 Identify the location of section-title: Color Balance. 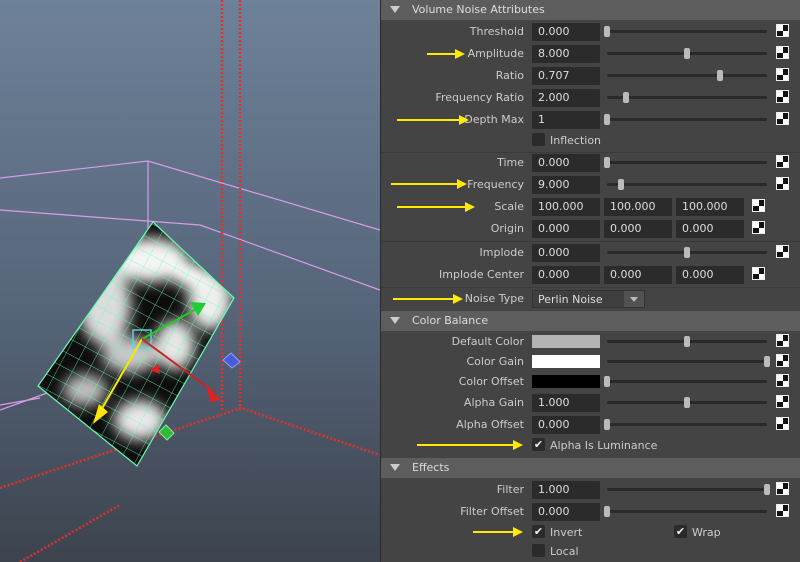
(450, 320).